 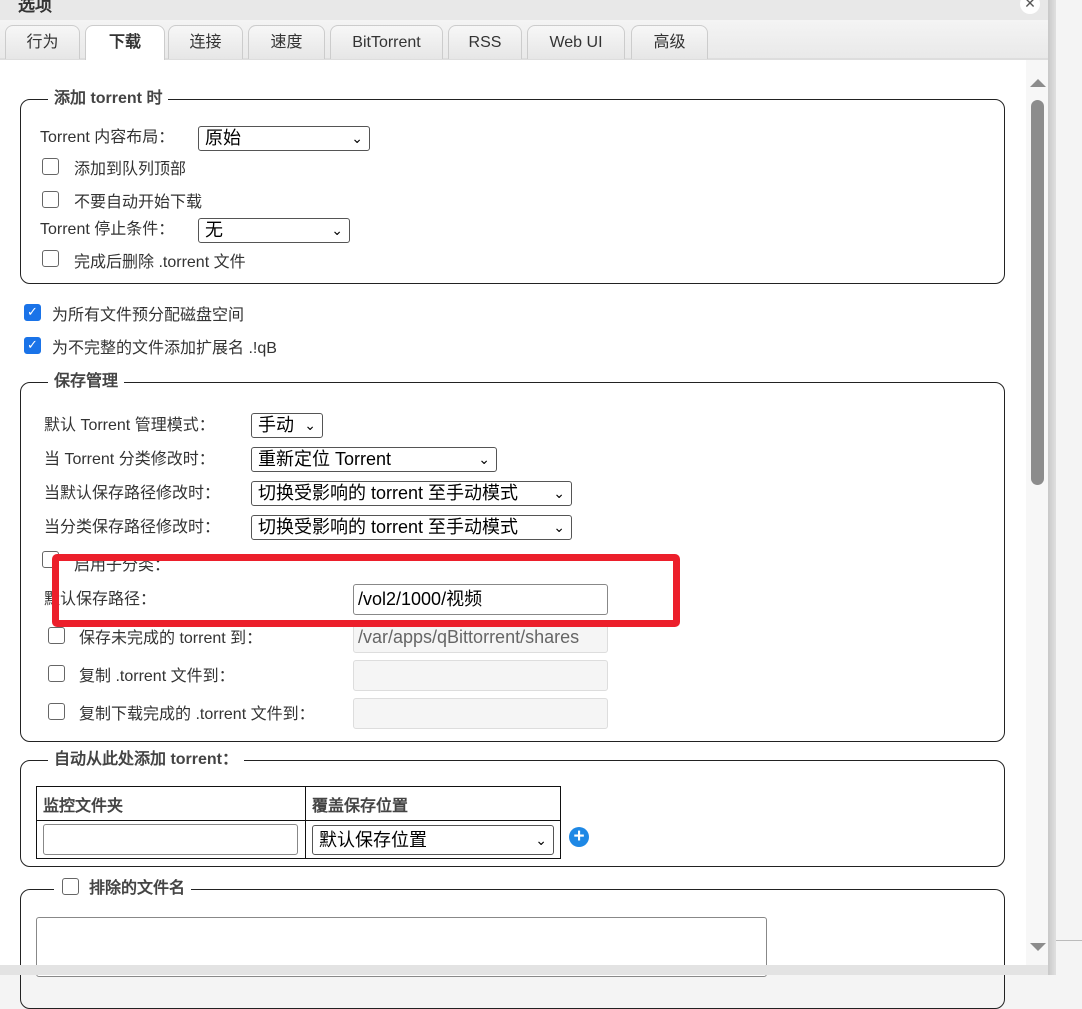 I want to click on content-layout-label: Torrent 内容布局：, so click(x=107, y=137).